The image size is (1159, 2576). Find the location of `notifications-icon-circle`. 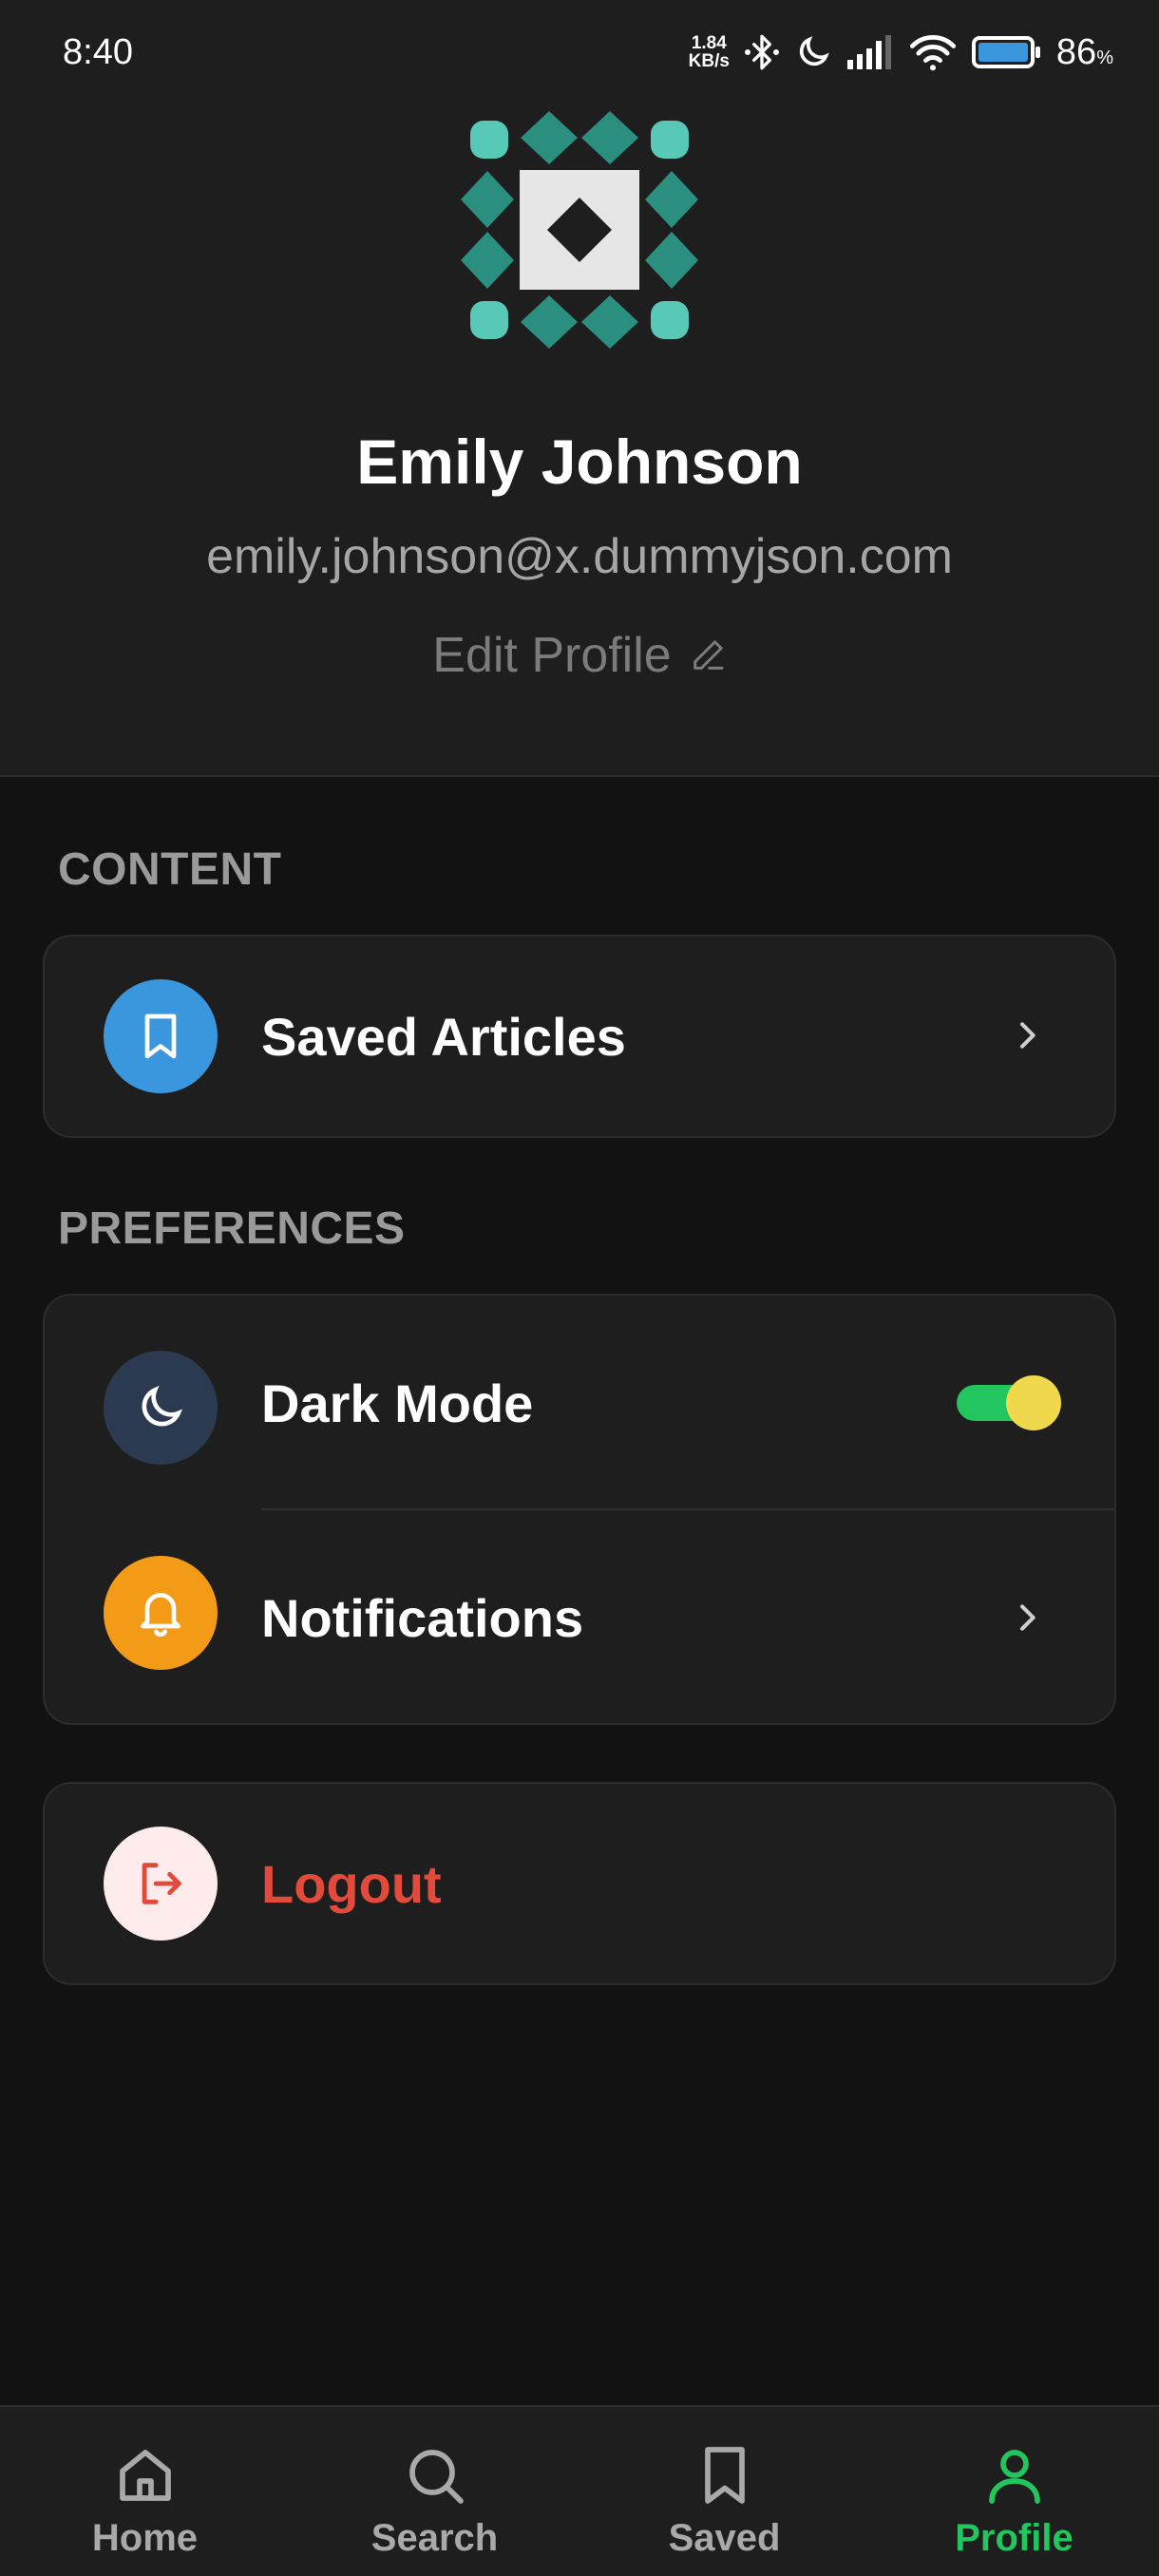

notifications-icon-circle is located at coordinates (161, 1613).